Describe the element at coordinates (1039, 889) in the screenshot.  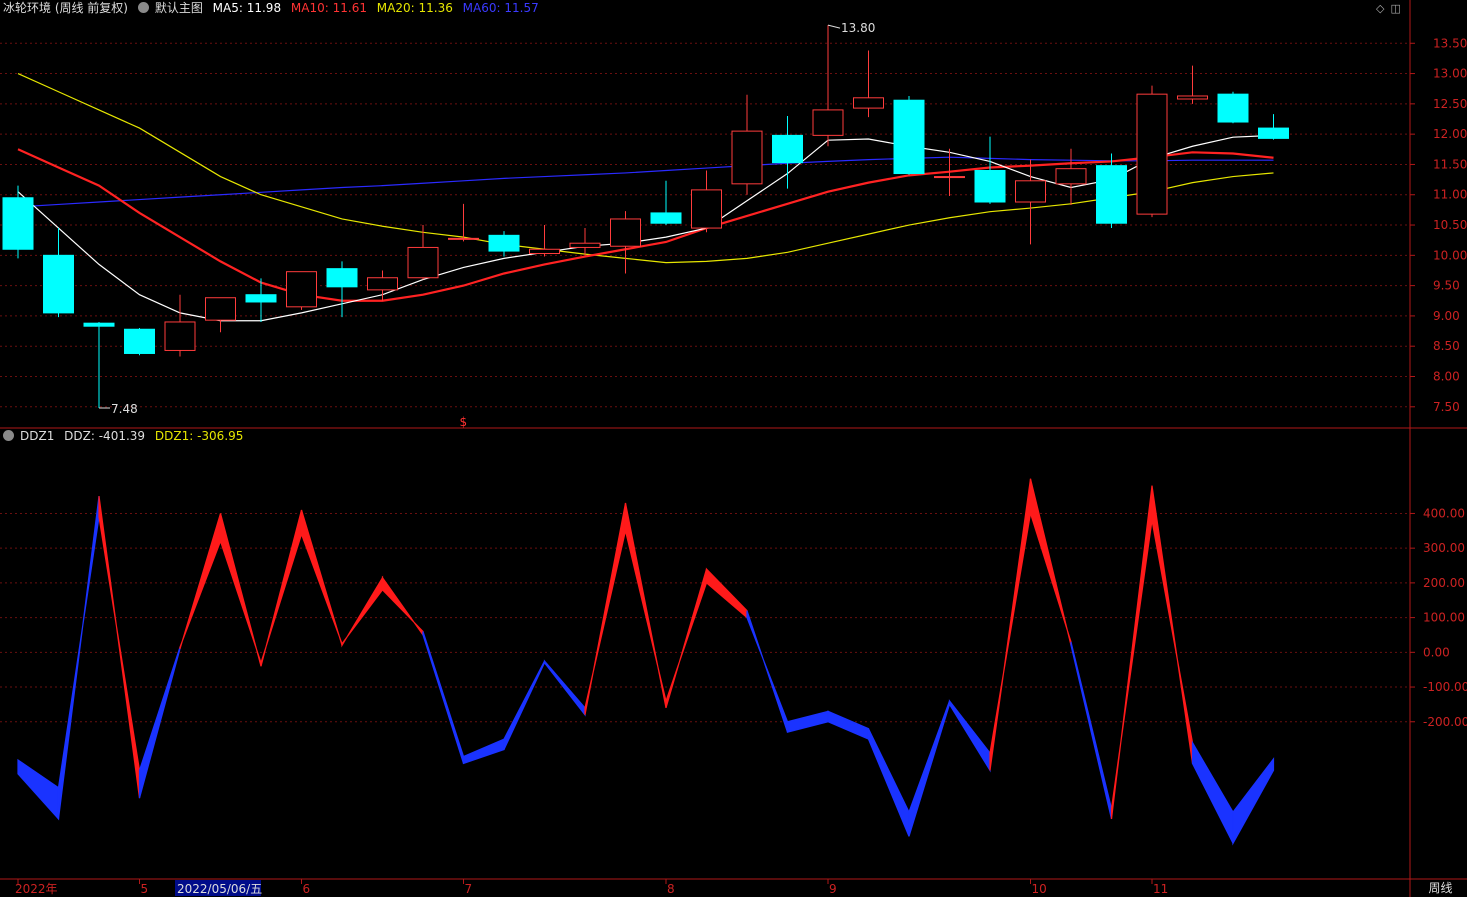
I see `x-tick-label: 10` at that location.